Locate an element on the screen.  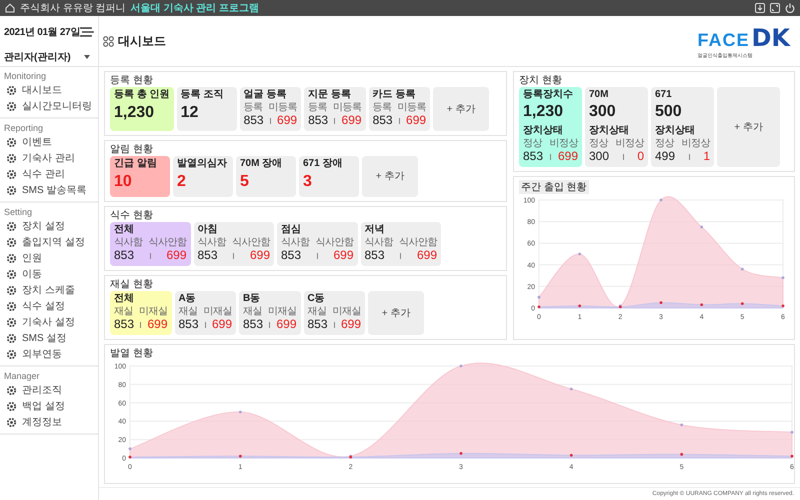
card-title: 등록 총 인원 is located at coordinates (142, 95).